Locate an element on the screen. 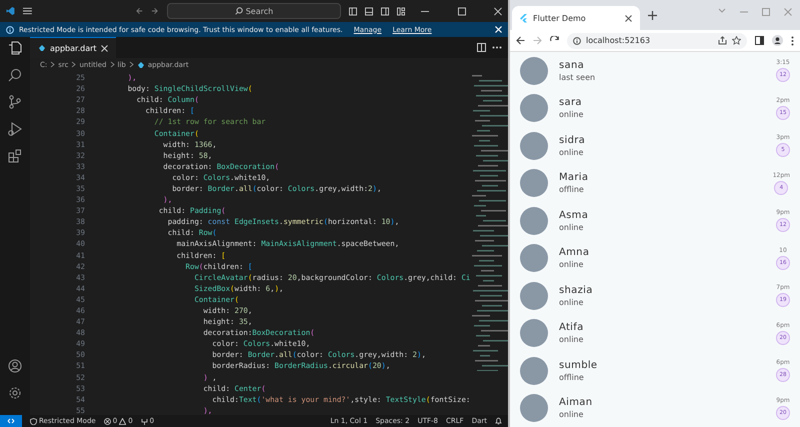  share-icon is located at coordinates (722, 40).